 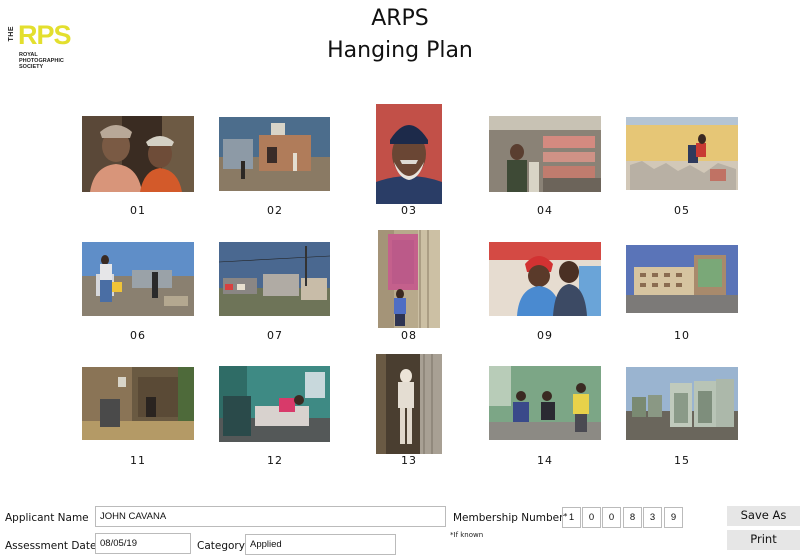 I want to click on logo-line-3: SOCIETY, so click(x=31, y=67).